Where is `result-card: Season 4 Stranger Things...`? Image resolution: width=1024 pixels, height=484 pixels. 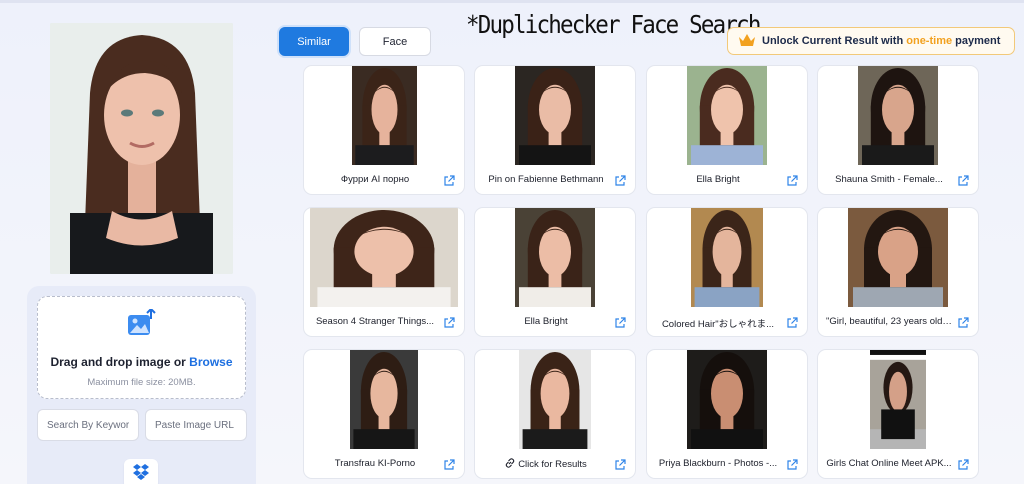
result-card: Season 4 Stranger Things... is located at coordinates (384, 272).